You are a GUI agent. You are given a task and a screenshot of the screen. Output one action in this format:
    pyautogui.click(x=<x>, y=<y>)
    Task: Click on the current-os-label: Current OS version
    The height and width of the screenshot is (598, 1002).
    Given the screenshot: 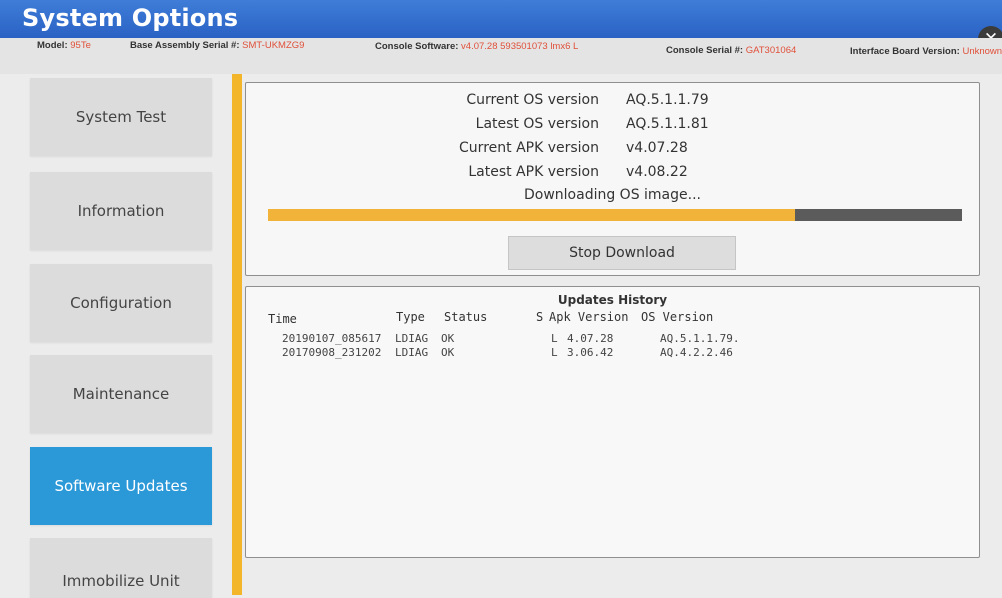 What is the action you would take?
    pyautogui.click(x=532, y=100)
    